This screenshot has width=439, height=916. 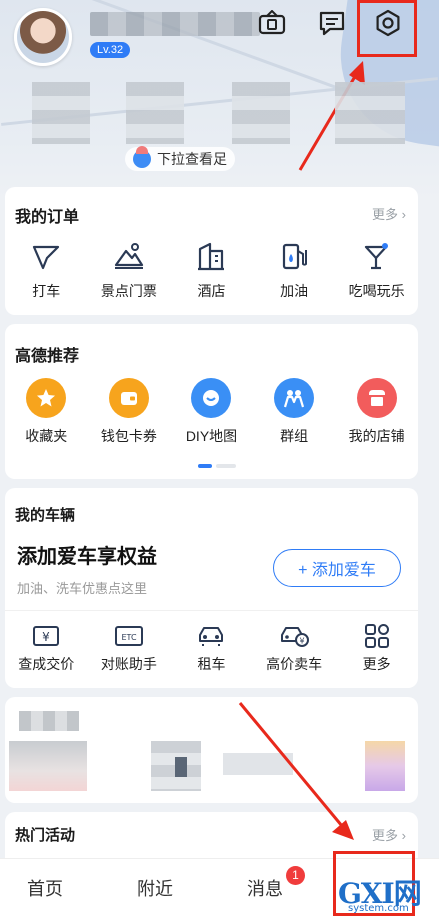 I want to click on vehicles-title: 我的车辆, so click(x=45, y=515).